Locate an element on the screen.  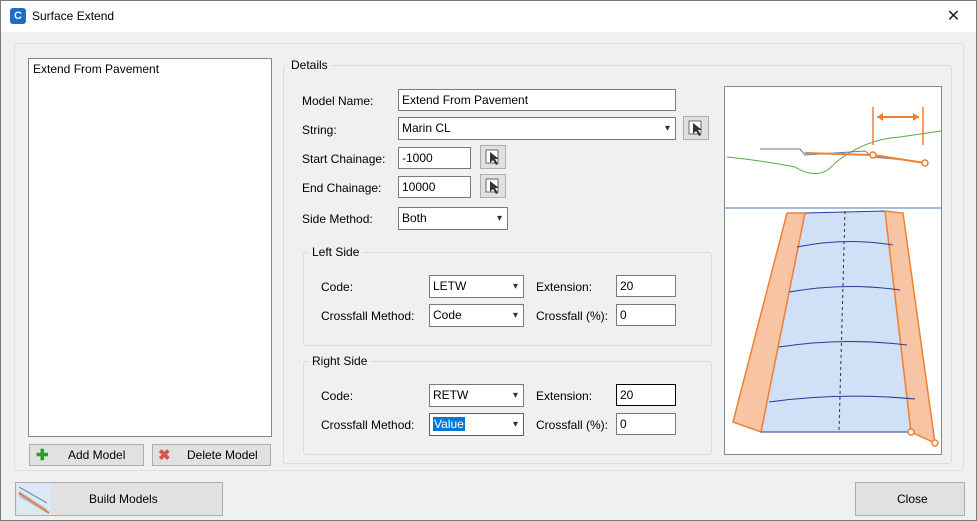
side-method-value: Both is located at coordinates (414, 218).